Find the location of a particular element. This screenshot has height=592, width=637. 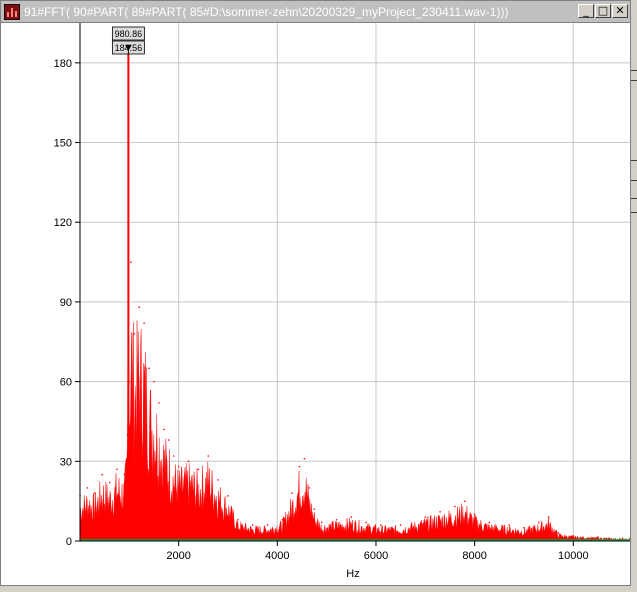

minimize-button: _ is located at coordinates (586, 11).